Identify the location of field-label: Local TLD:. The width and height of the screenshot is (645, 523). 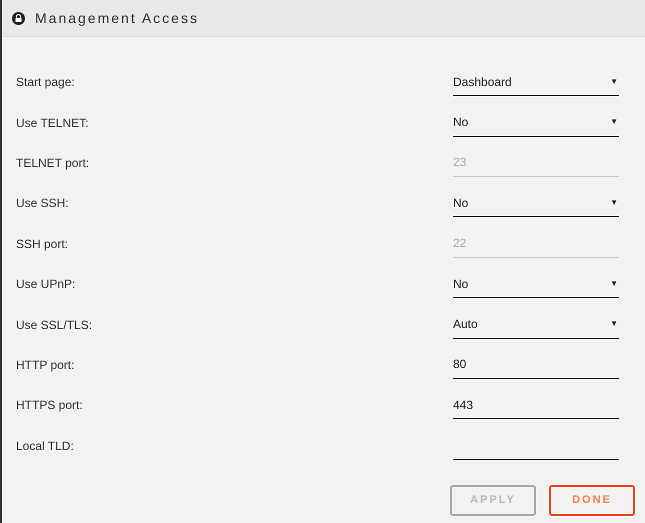
(45, 446).